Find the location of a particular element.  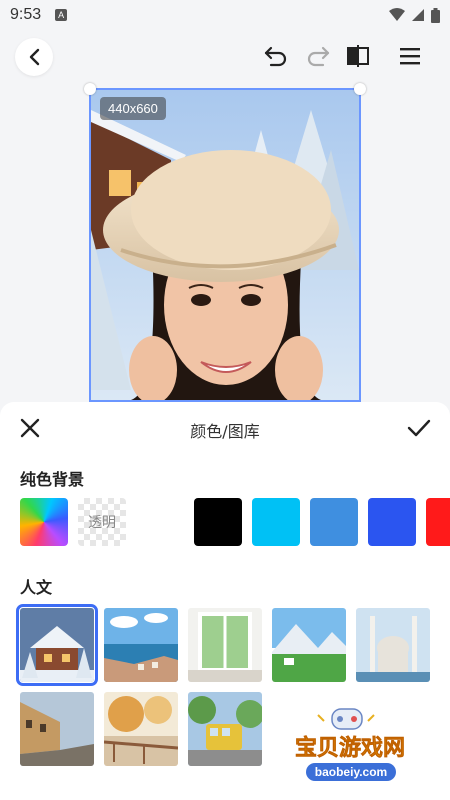

status-bar: 9:53 A is located at coordinates (225, 15).